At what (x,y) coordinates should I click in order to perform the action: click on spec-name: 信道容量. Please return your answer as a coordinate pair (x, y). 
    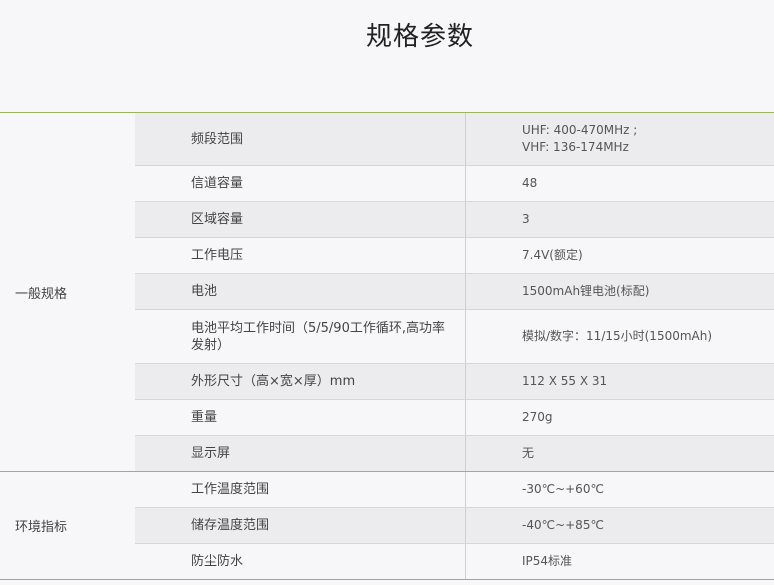
    Looking at the image, I should click on (300, 183).